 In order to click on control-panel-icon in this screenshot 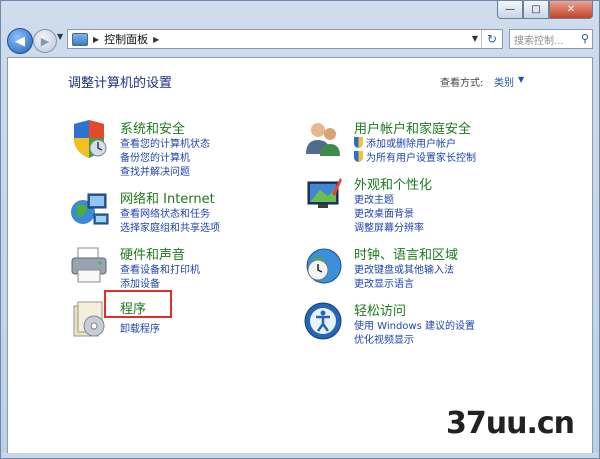, I will do `click(80, 39)`.